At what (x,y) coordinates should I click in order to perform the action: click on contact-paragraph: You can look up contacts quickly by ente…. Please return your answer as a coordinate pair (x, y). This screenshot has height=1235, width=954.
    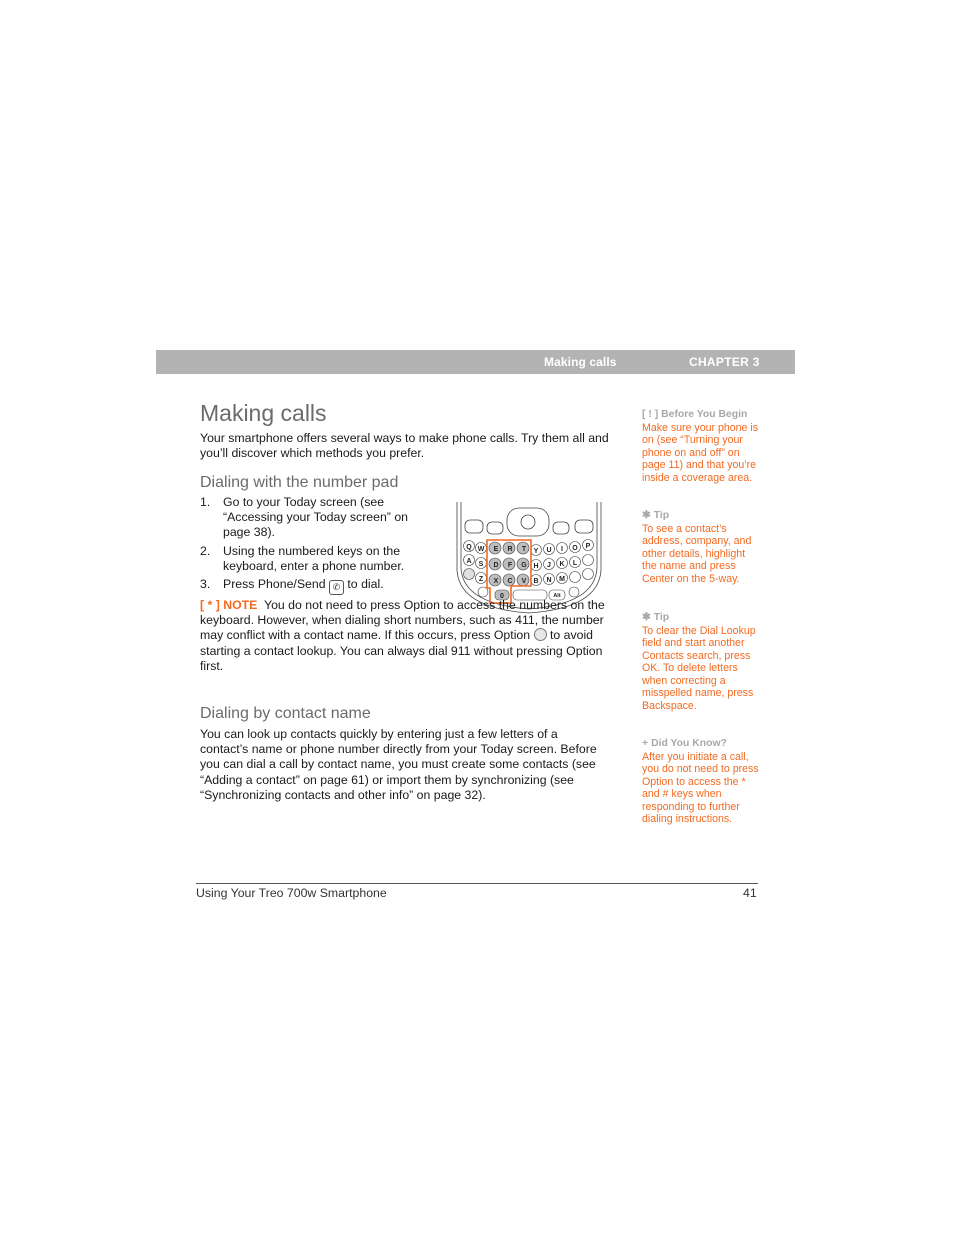
    Looking at the image, I should click on (398, 764).